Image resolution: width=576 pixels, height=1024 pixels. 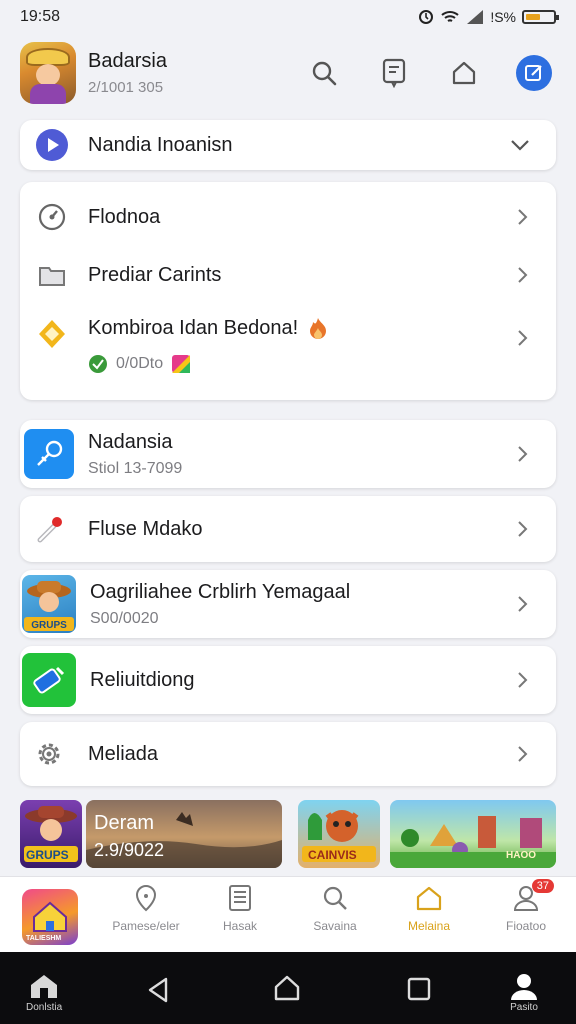 What do you see at coordinates (49, 680) in the screenshot?
I see `battery-app-icon` at bounding box center [49, 680].